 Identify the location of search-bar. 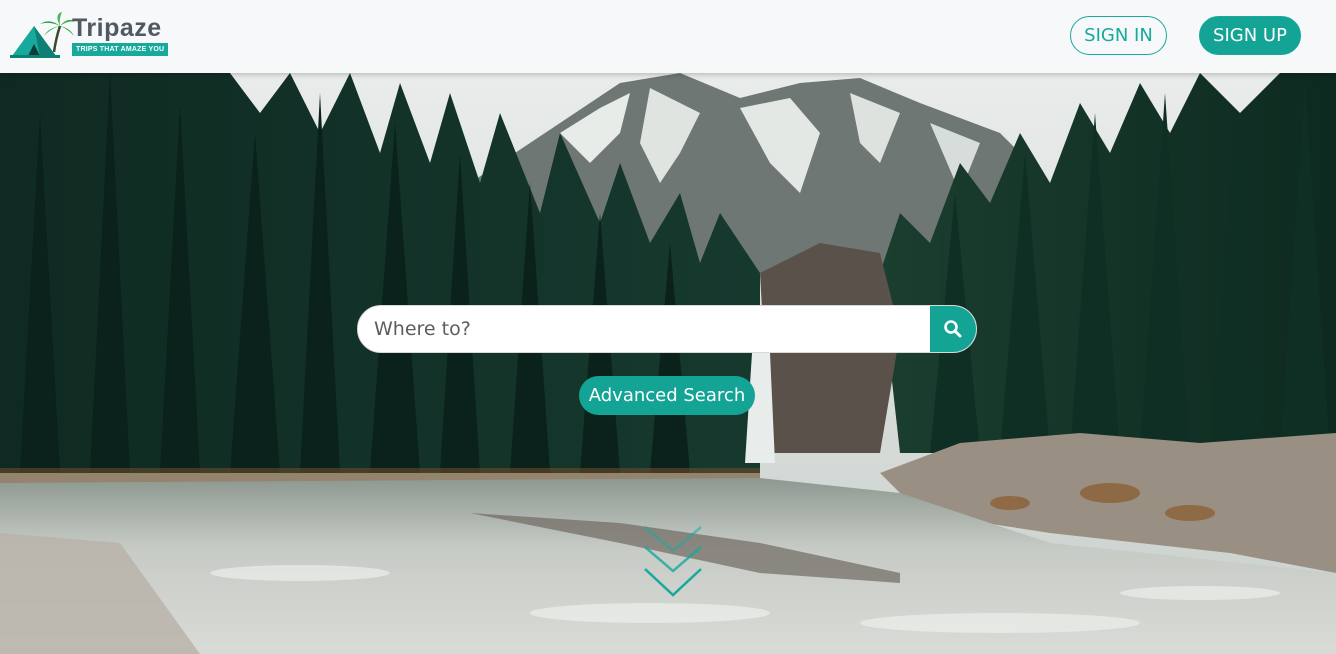
(667, 329).